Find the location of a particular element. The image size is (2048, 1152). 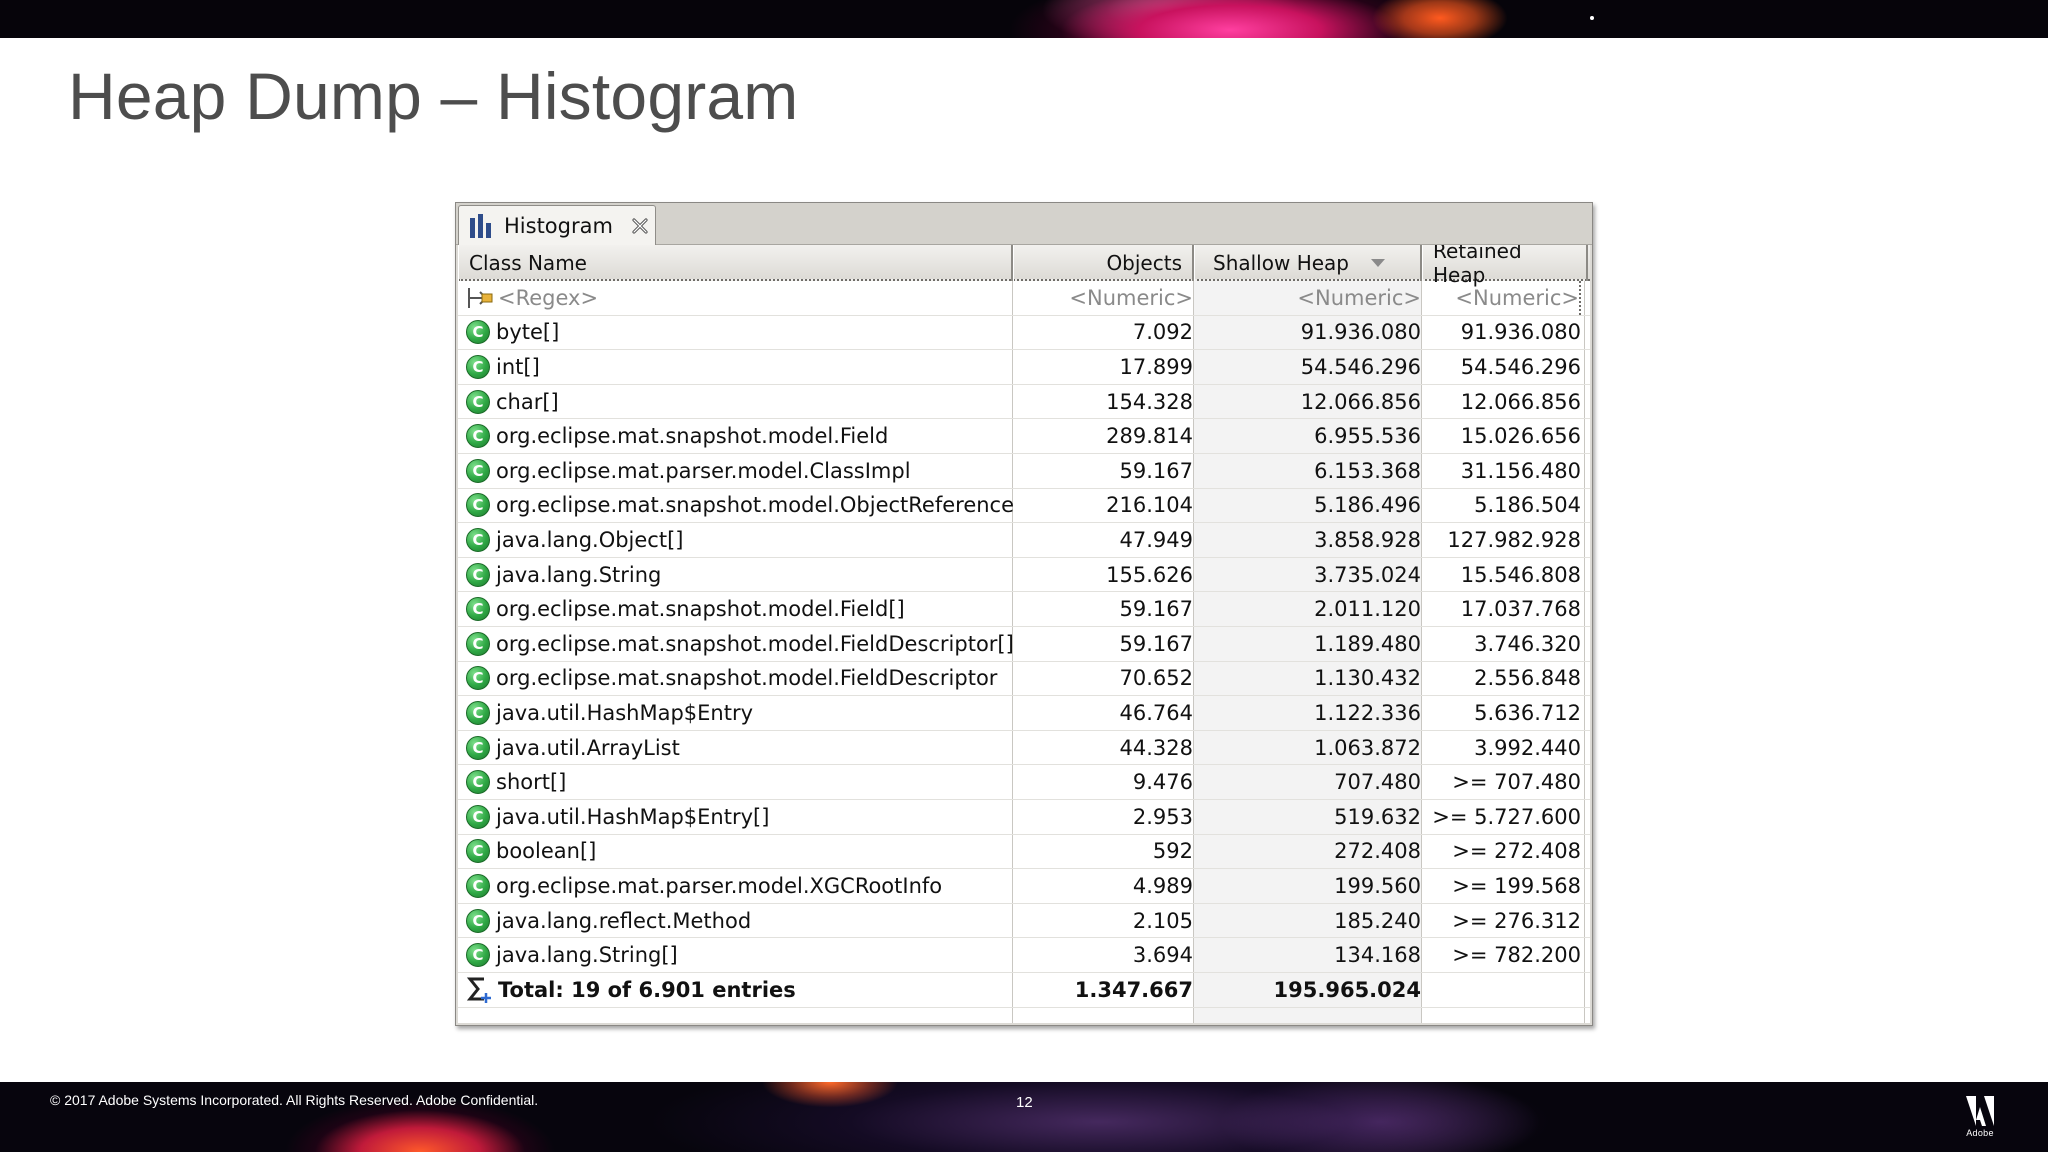

shallow-heap-cell-value: 272.408 is located at coordinates (1377, 851).